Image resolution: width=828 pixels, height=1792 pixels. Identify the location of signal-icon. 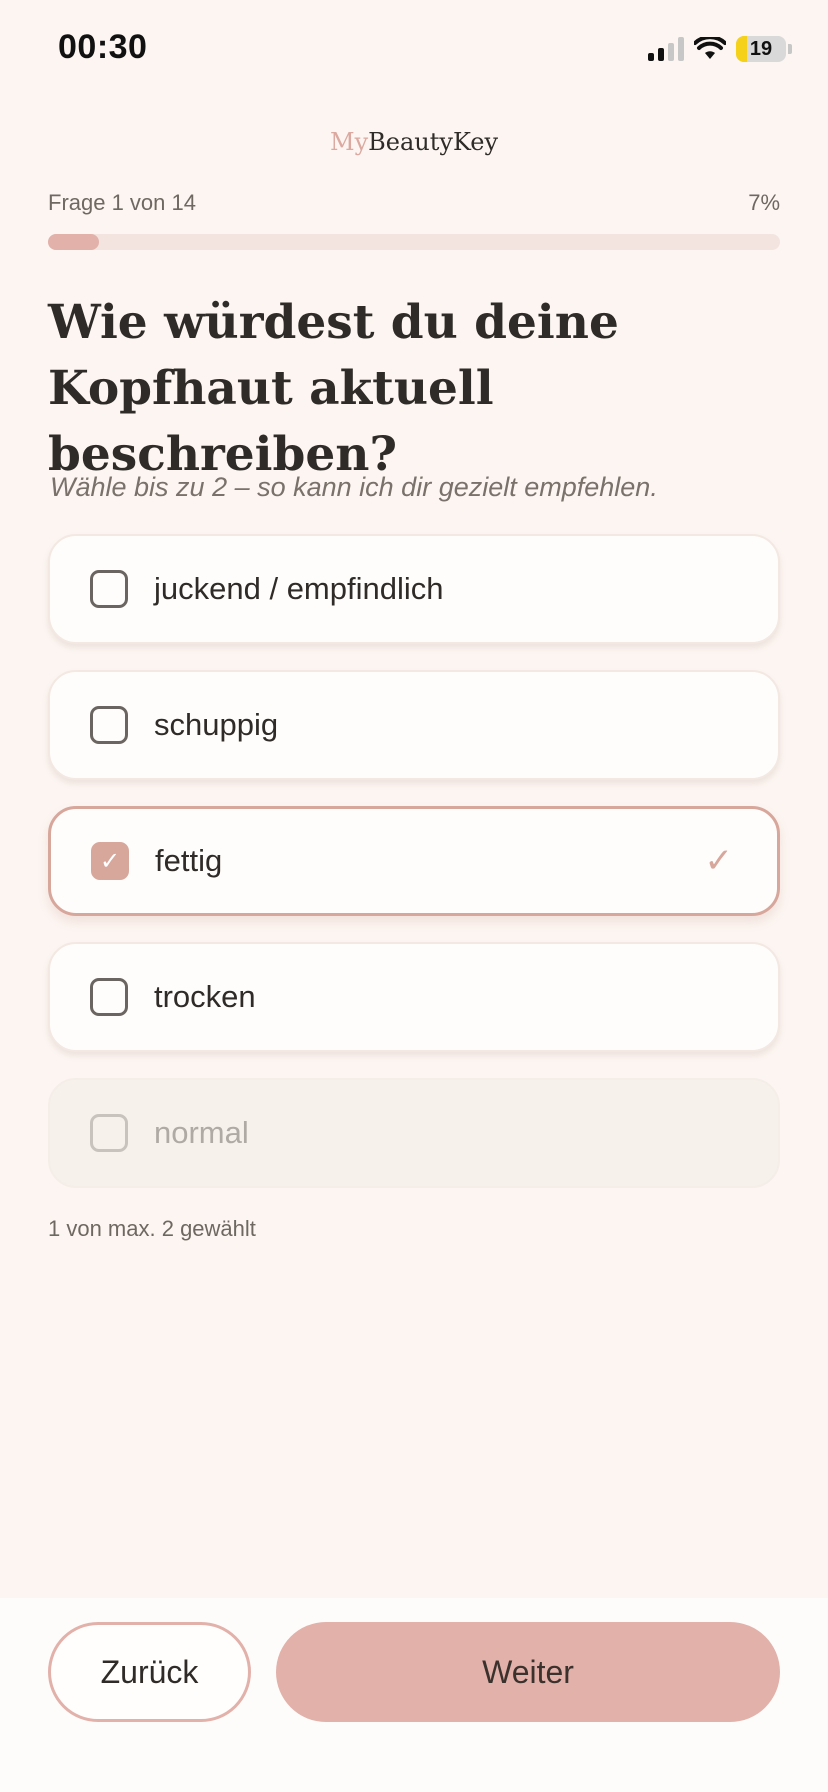
(666, 49).